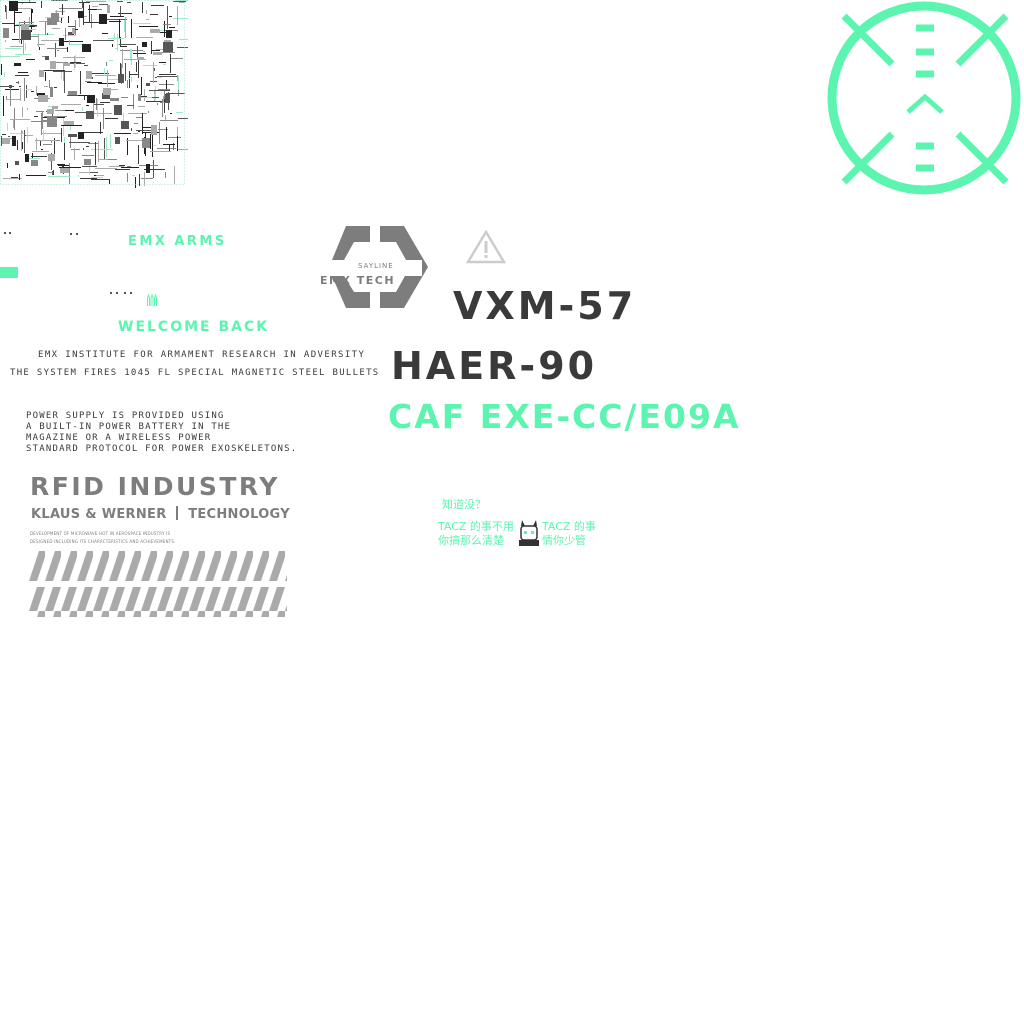 This screenshot has height=1024, width=1024. I want to click on emx-tech-main: EMX TECH, so click(358, 280).